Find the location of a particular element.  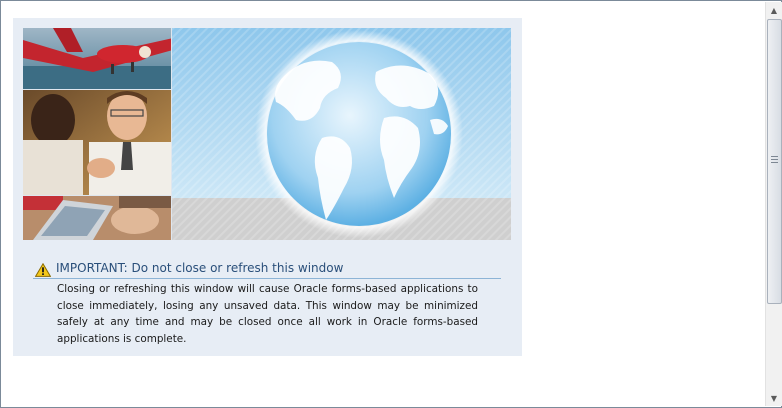

arrow-up-icon: ▲ is located at coordinates (774, 10).